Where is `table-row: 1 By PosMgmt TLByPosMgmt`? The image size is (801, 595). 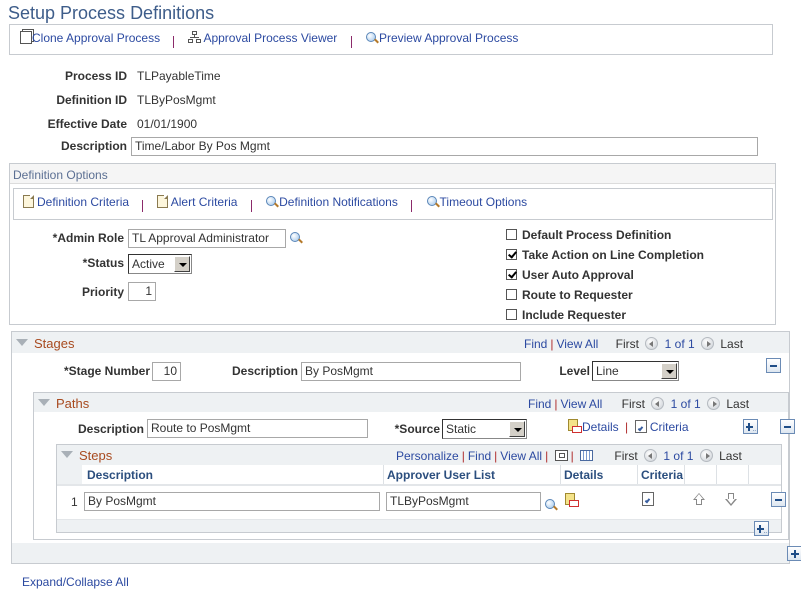 table-row: 1 By PosMgmt TLByPosMgmt is located at coordinates (422, 502).